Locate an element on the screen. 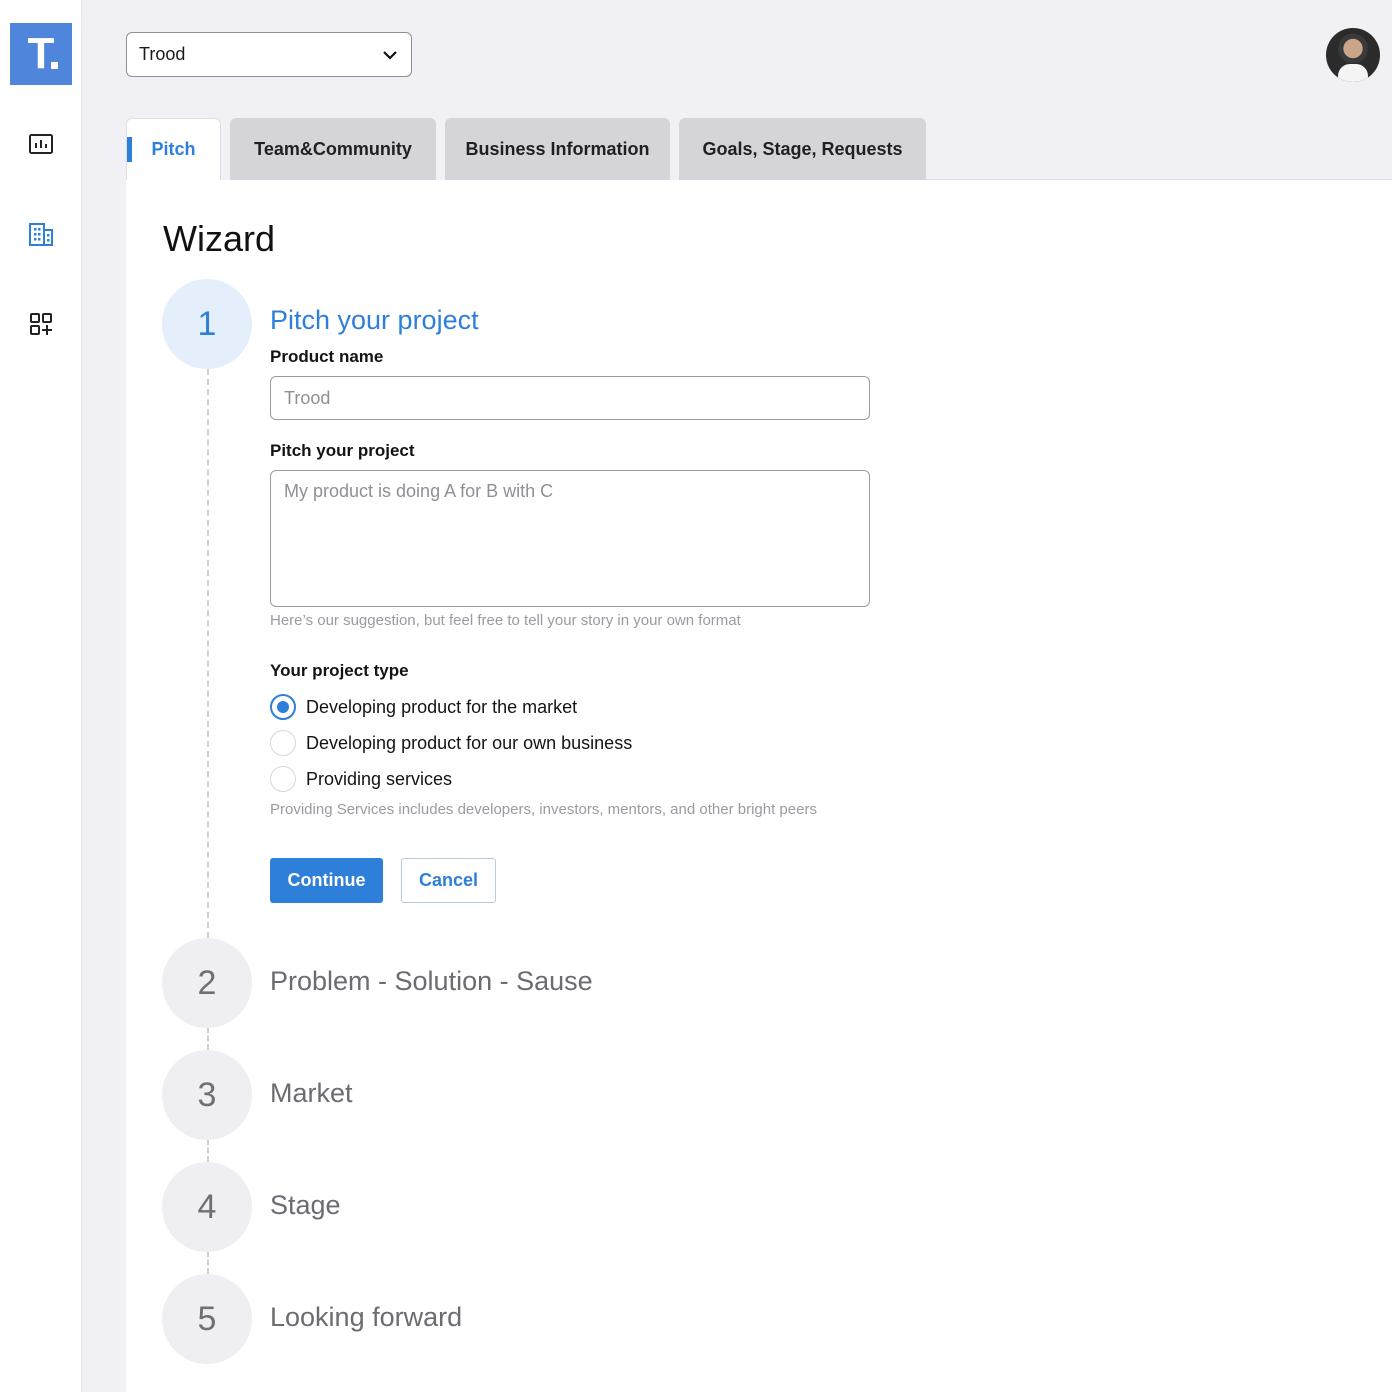 This screenshot has height=1392, width=1392. radio-label: Developing product for our own business is located at coordinates (469, 742).